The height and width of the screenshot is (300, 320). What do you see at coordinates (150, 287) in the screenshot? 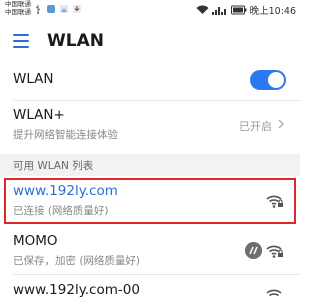
I see `network-item: www.192ly.com-00` at bounding box center [150, 287].